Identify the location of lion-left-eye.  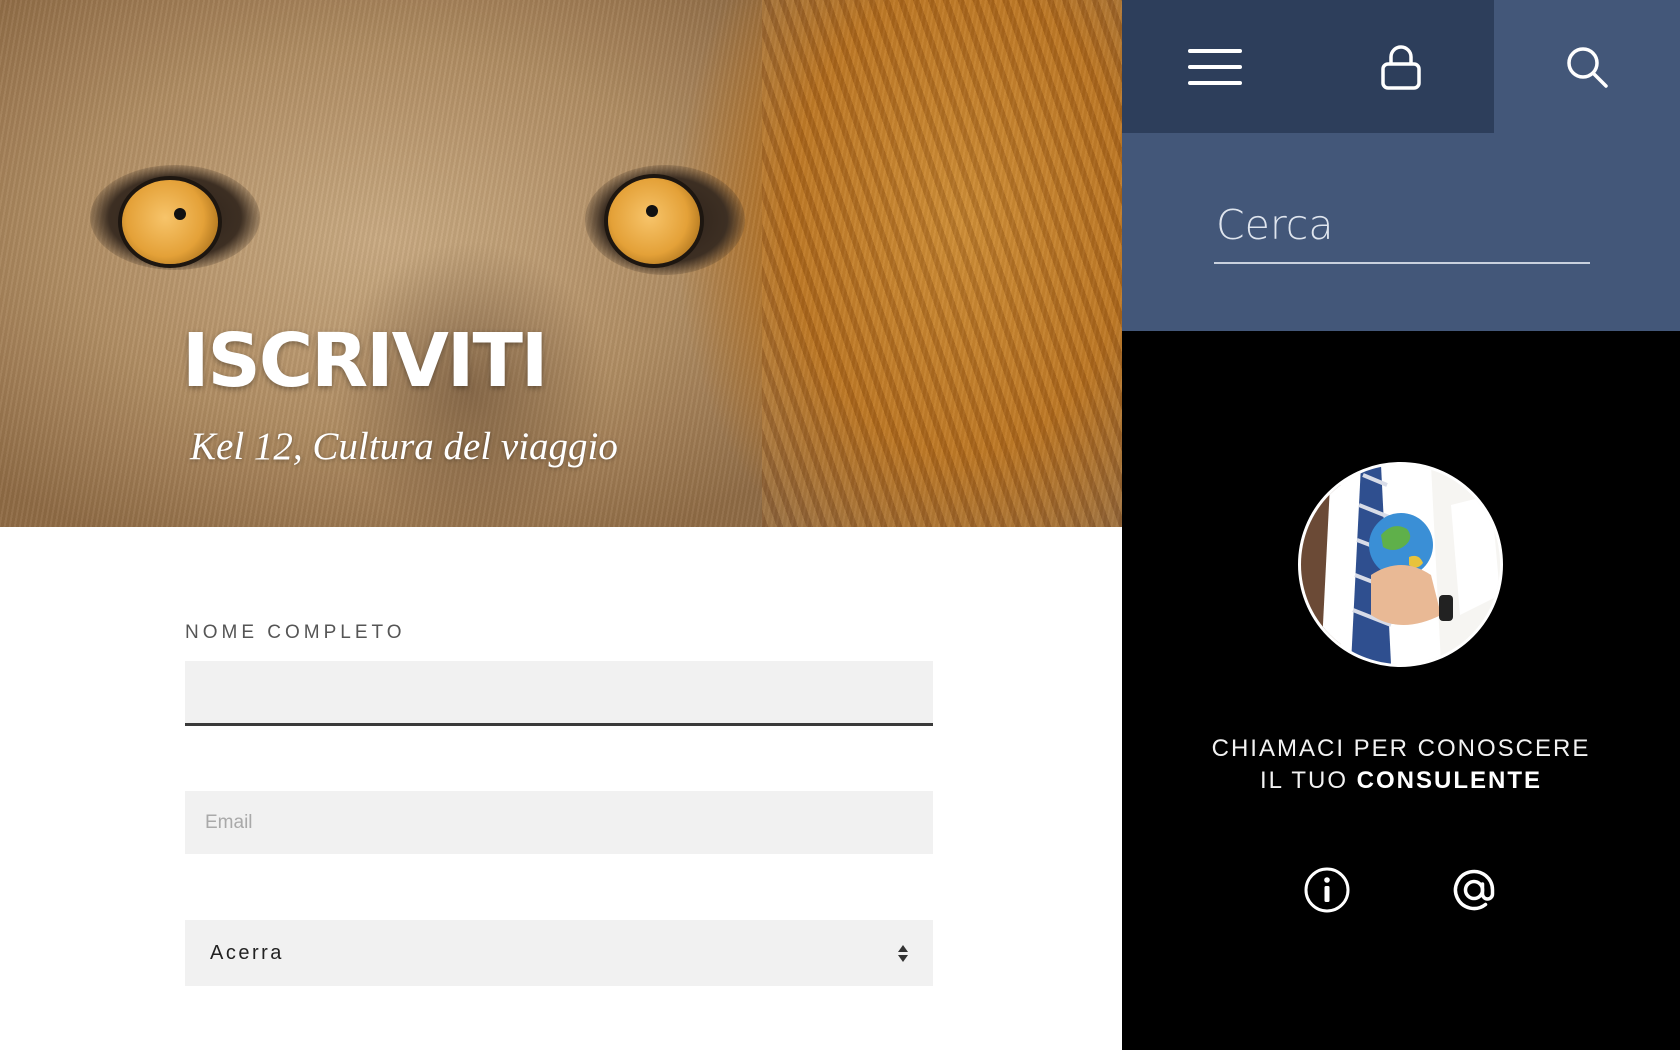
(170, 222).